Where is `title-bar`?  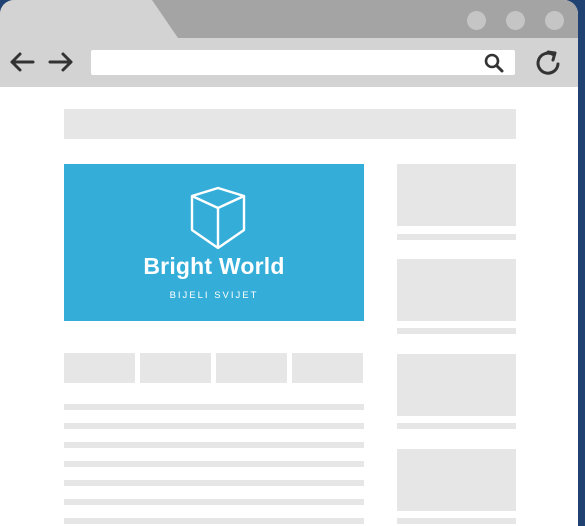
title-bar is located at coordinates (289, 19).